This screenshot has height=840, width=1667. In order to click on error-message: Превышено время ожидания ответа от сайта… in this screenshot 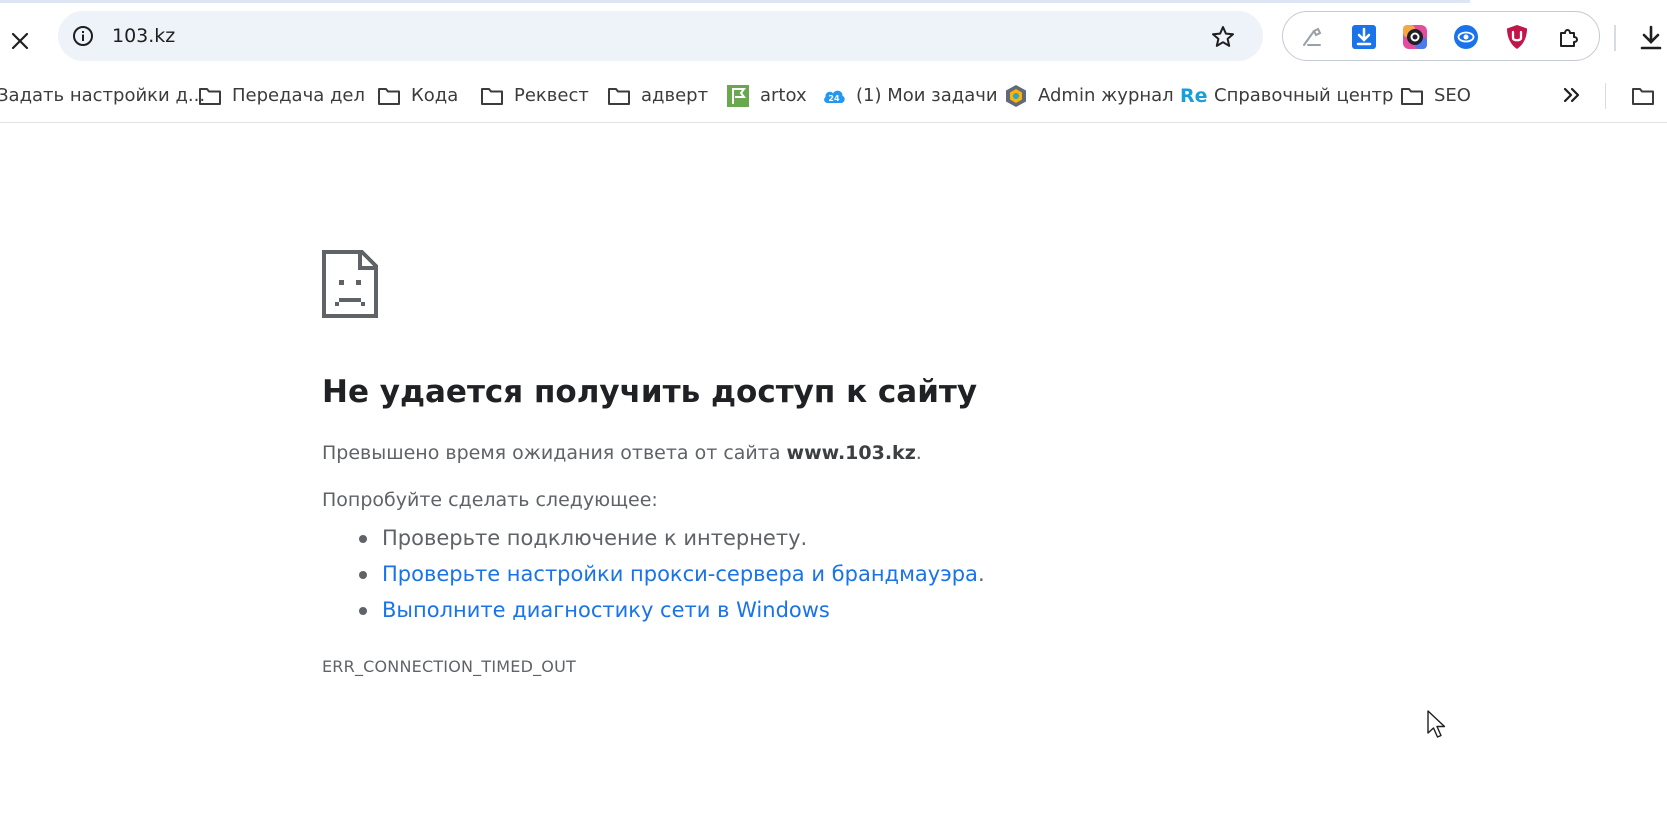, I will do `click(622, 453)`.